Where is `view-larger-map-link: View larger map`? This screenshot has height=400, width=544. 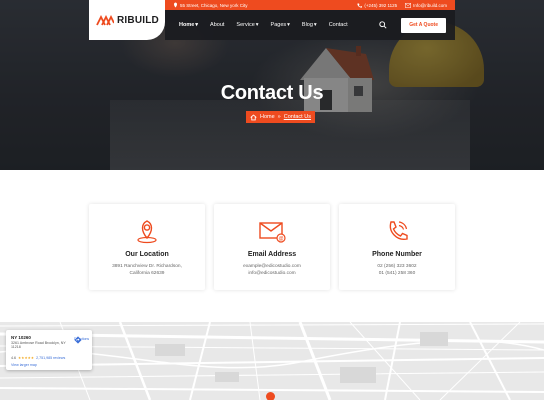 view-larger-map-link: View larger map is located at coordinates (24, 365).